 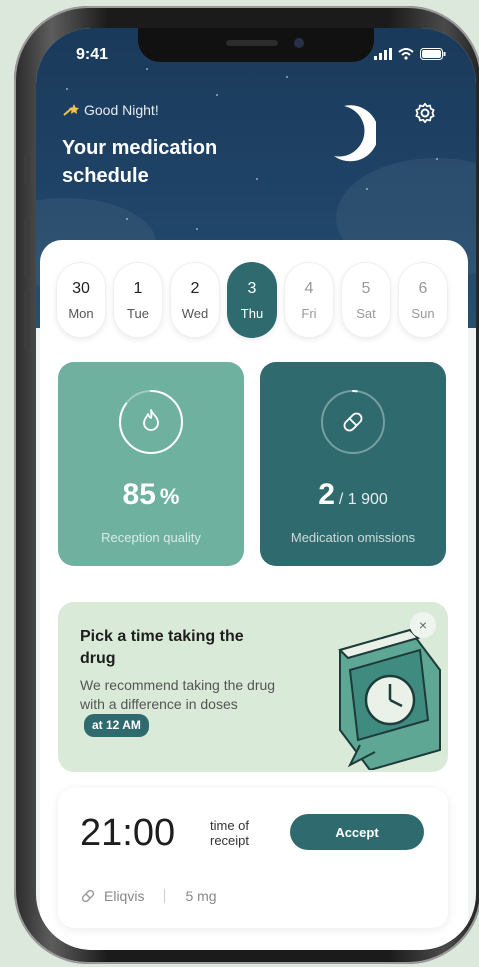 I want to click on day-number: 1, so click(x=138, y=288).